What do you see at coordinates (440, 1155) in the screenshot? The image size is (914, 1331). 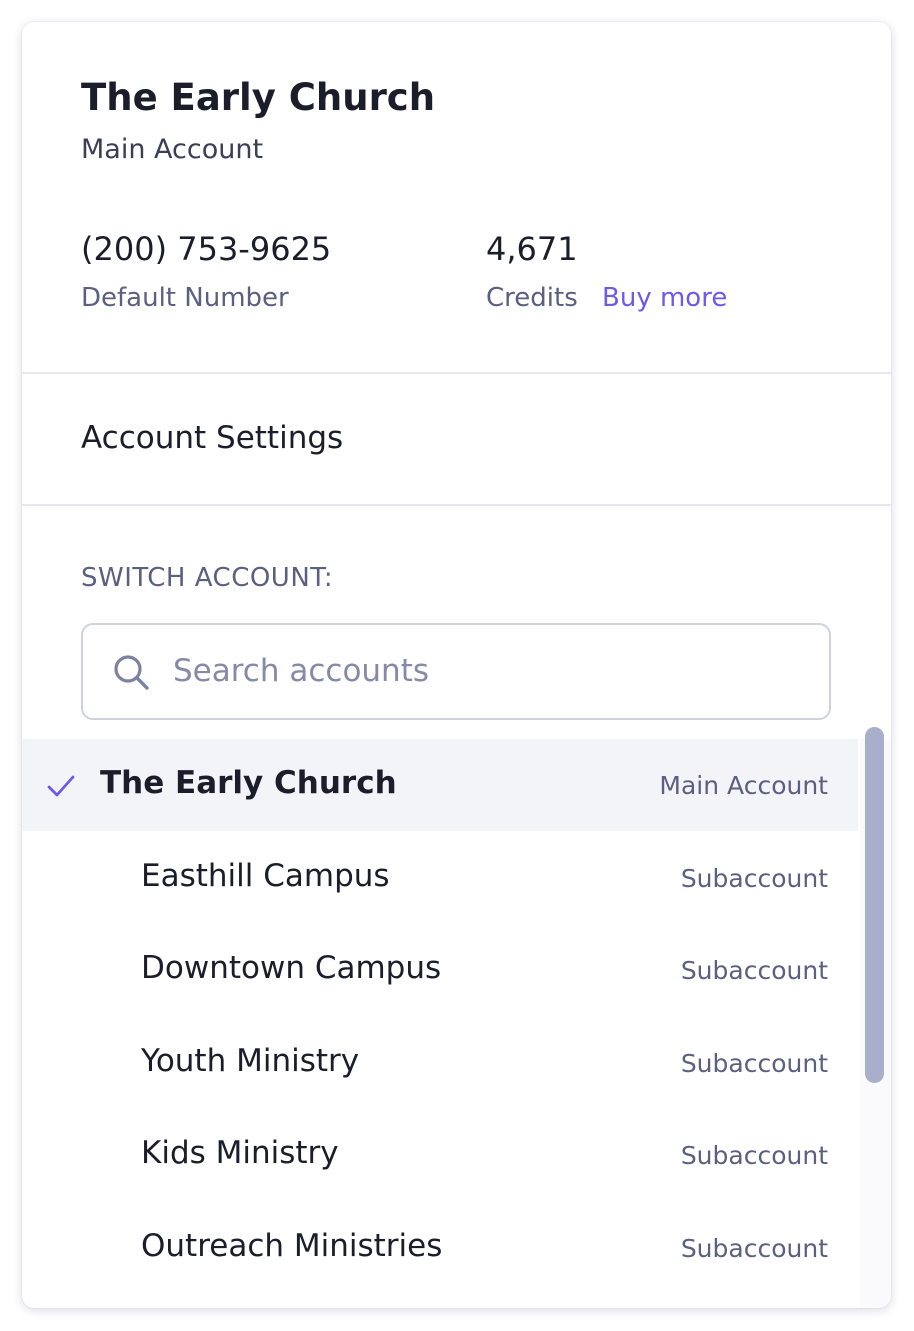 I see `account-row-kids-ministry: Kids Ministry Subaccount` at bounding box center [440, 1155].